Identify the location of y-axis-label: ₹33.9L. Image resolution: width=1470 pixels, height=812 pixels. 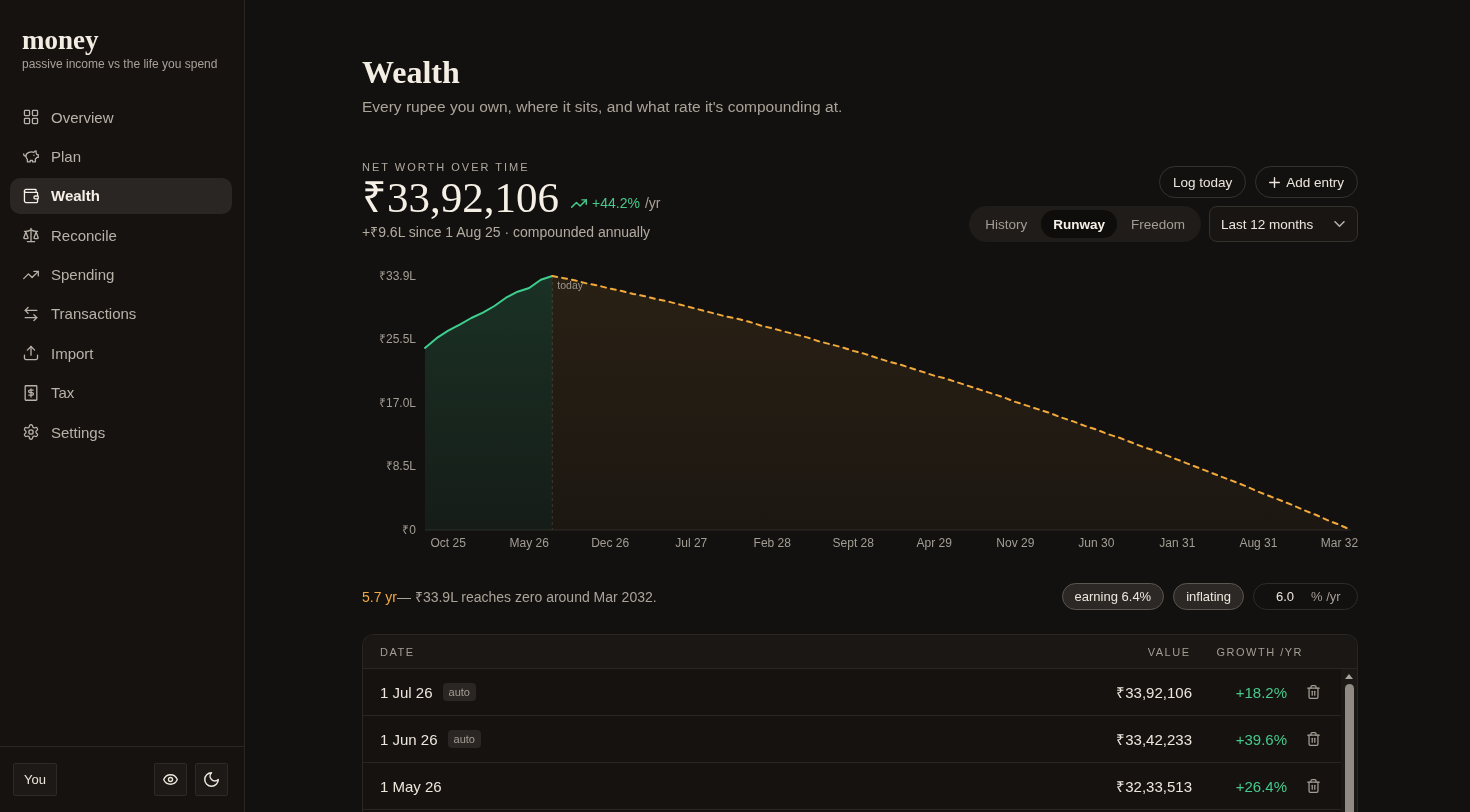
(397, 276).